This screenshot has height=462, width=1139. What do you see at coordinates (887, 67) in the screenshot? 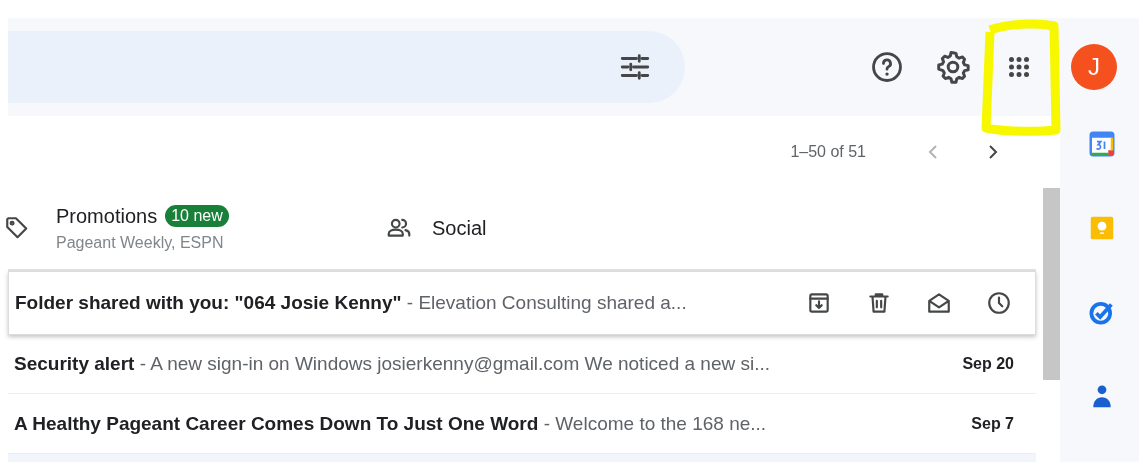
I see `help-icon` at bounding box center [887, 67].